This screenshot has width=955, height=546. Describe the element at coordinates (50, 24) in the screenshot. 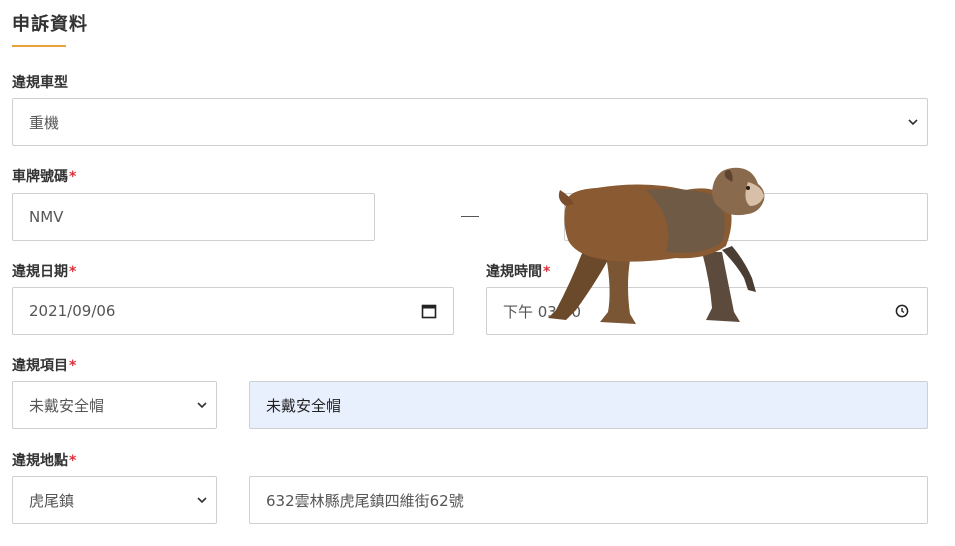

I see `section-title: 申訴資料` at that location.